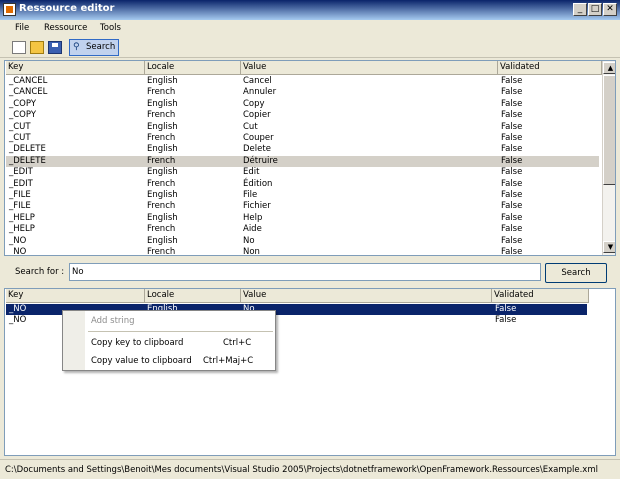 This screenshot has height=479, width=620. Describe the element at coordinates (302, 92) in the screenshot. I see `table-row: _CANCEL French Annuler False` at that location.